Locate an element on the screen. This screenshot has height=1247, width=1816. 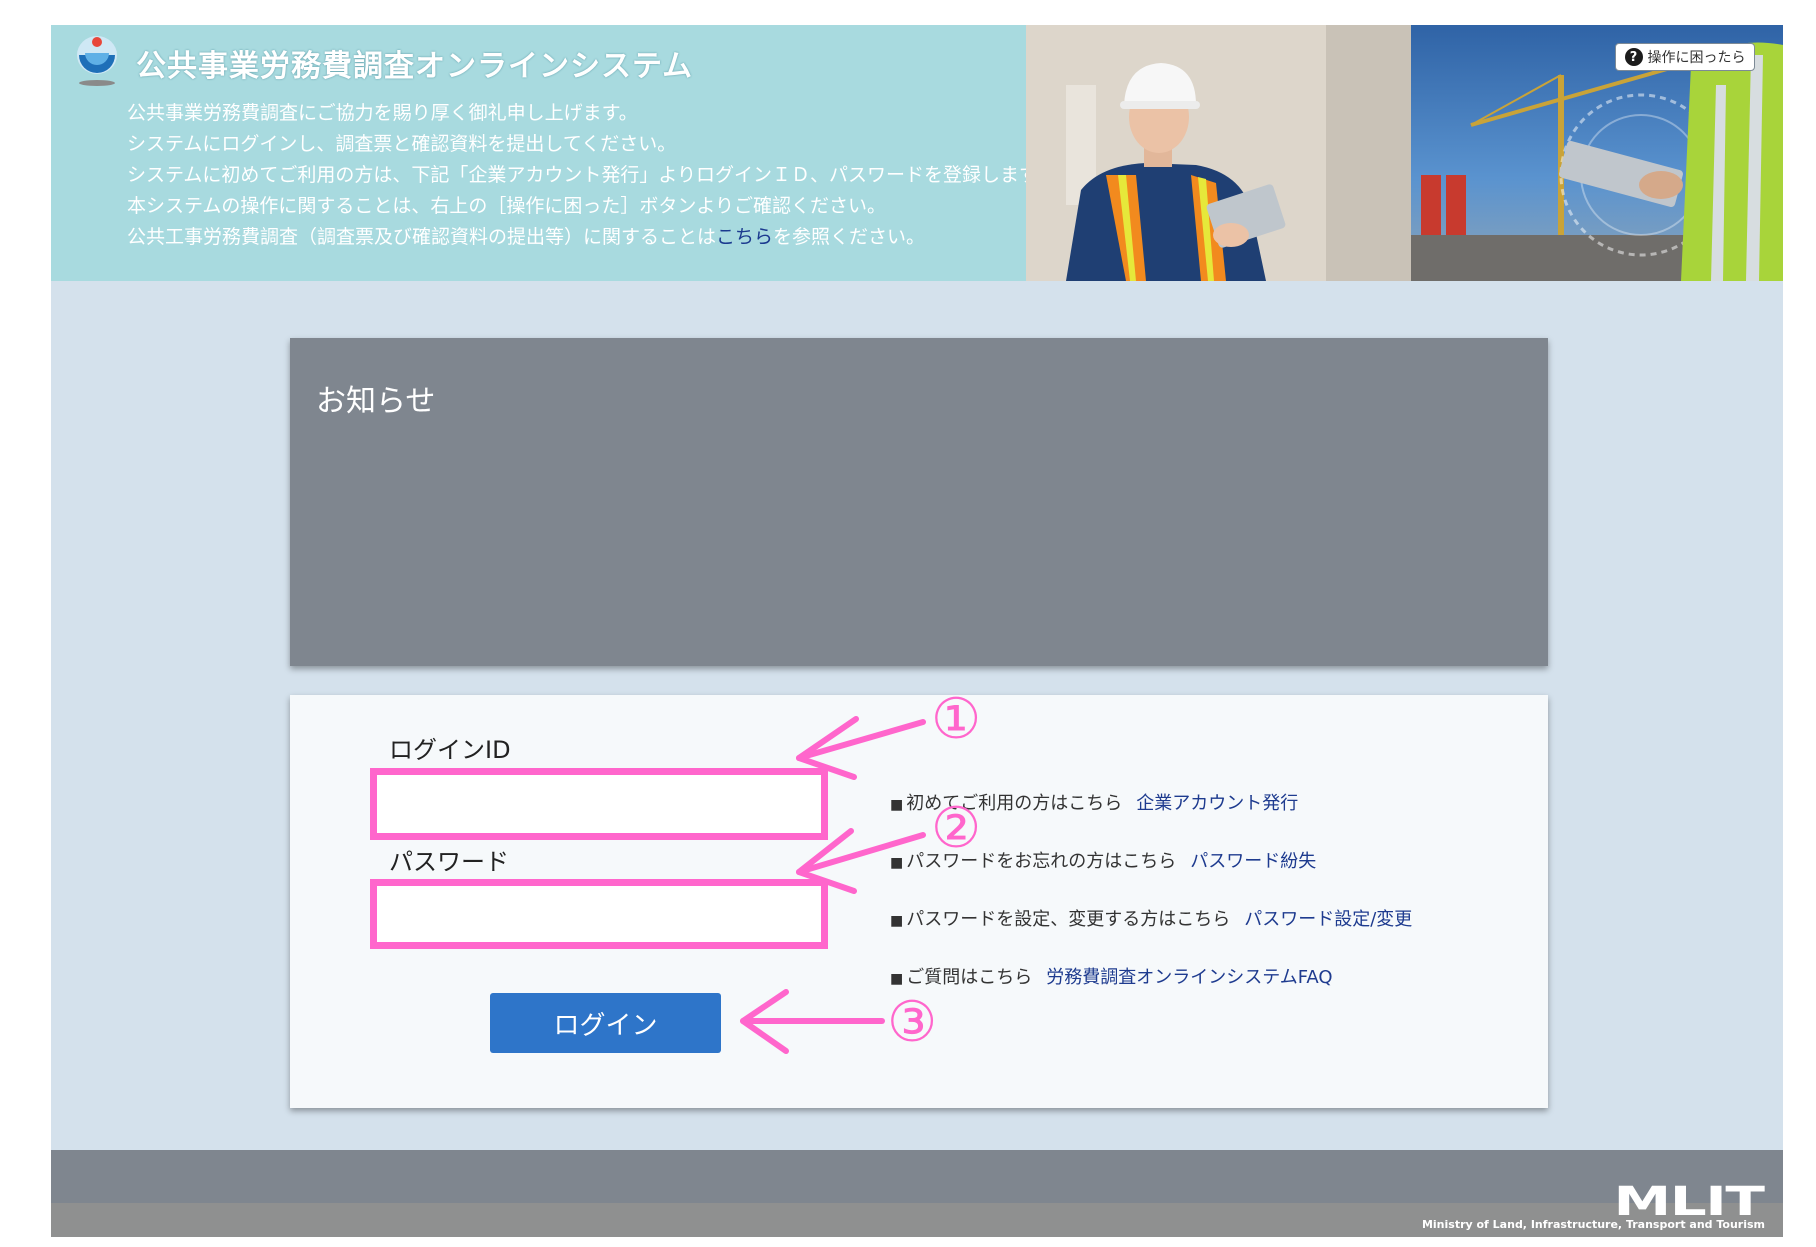
logo-icon is located at coordinates (97, 61).